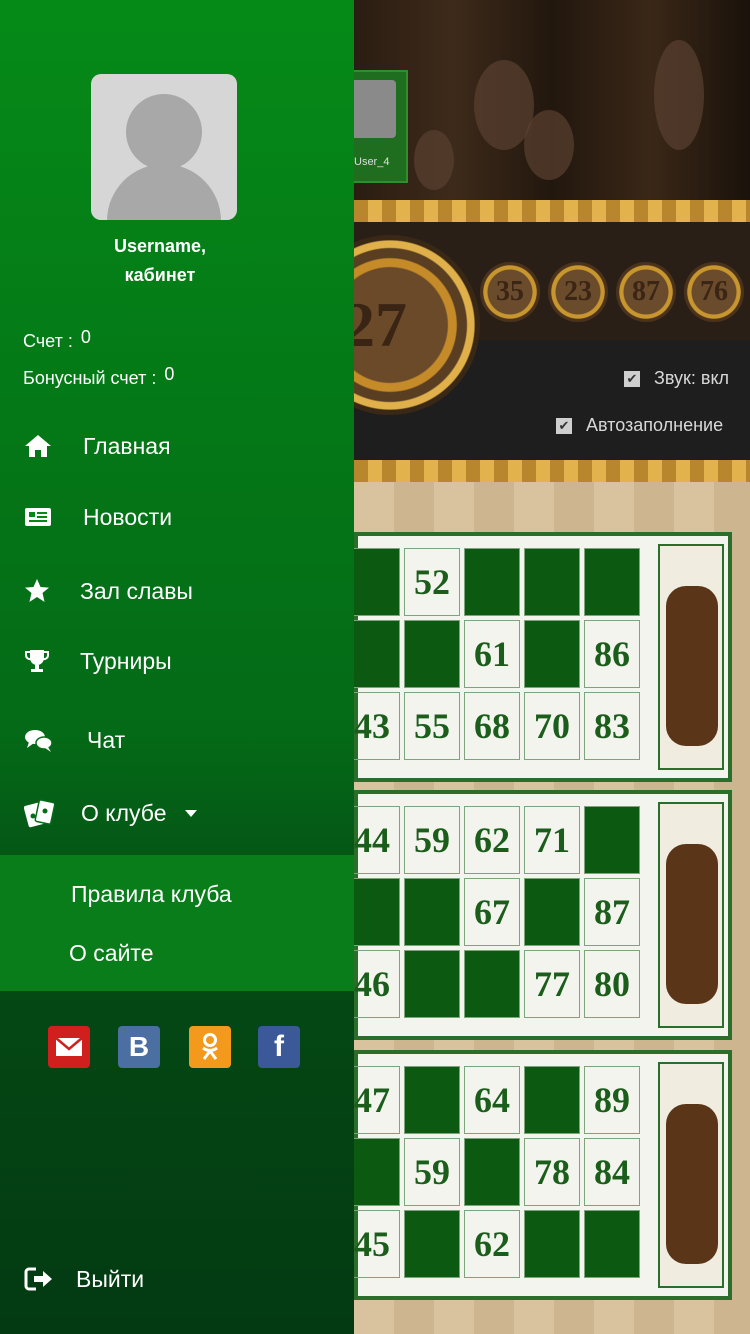 This screenshot has width=750, height=1334. What do you see at coordinates (160, 246) in the screenshot?
I see `username: Username,` at bounding box center [160, 246].